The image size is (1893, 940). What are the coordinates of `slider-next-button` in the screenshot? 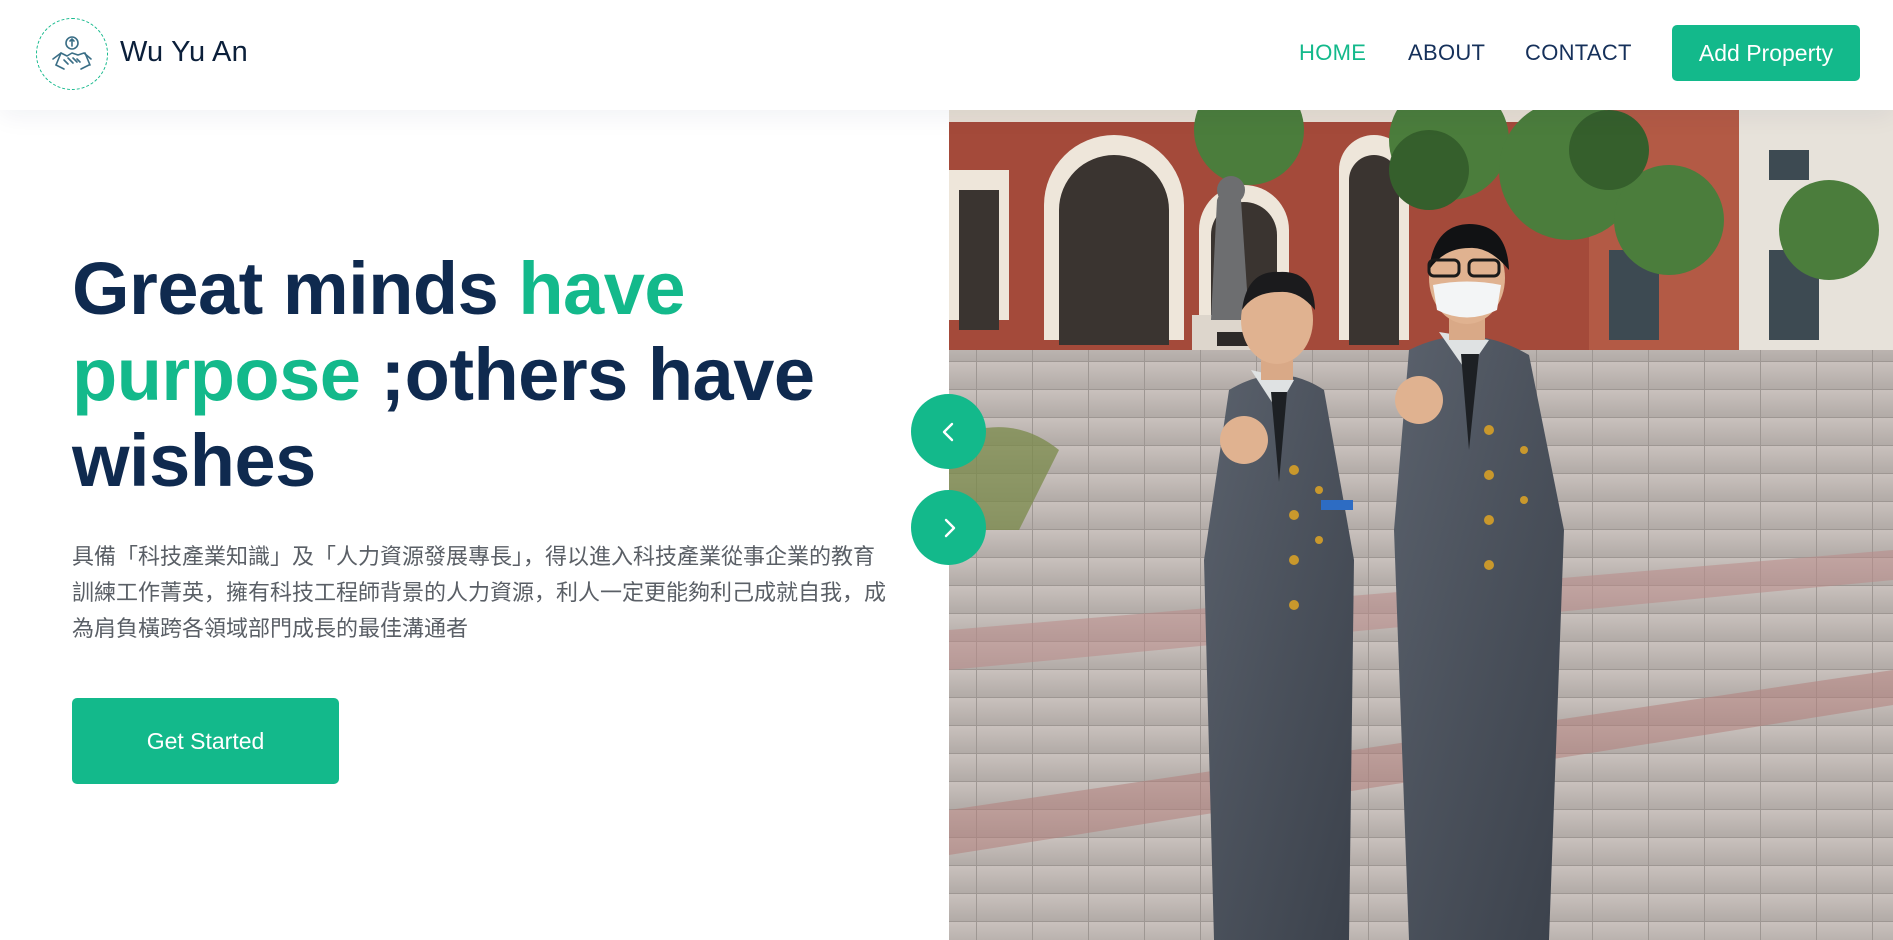 It's located at (948, 527).